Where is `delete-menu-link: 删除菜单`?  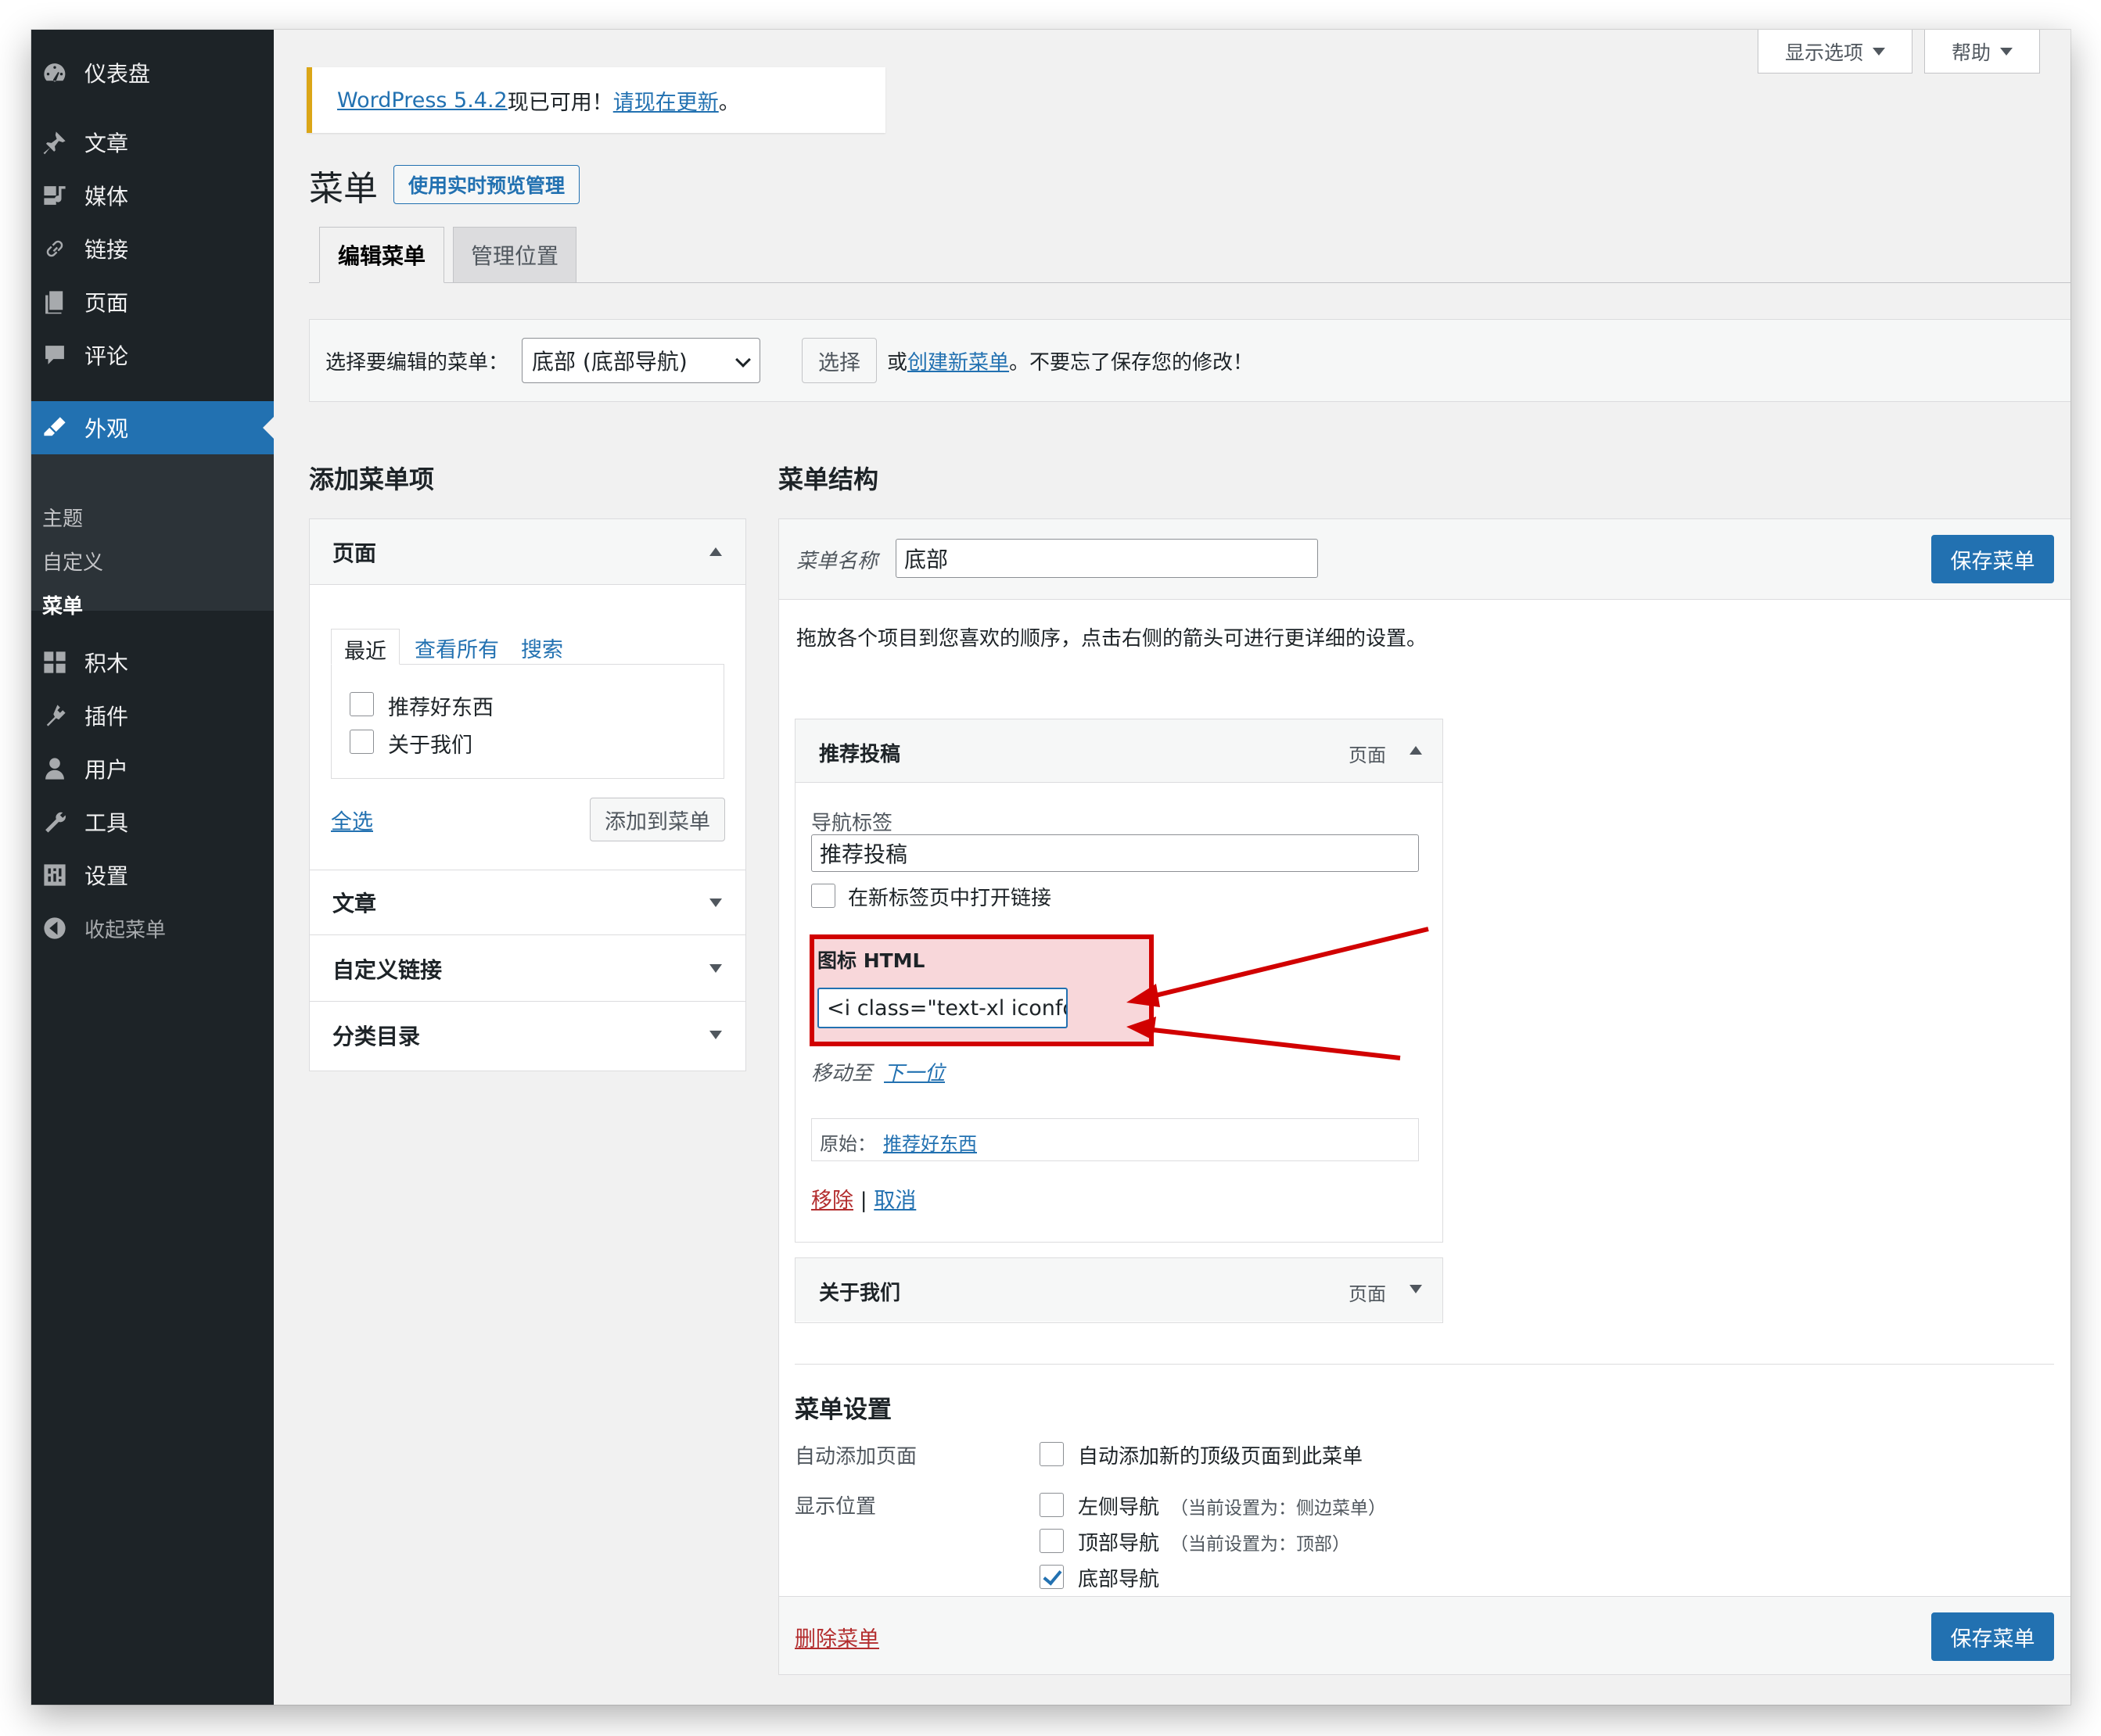 delete-menu-link: 删除菜单 is located at coordinates (837, 1637).